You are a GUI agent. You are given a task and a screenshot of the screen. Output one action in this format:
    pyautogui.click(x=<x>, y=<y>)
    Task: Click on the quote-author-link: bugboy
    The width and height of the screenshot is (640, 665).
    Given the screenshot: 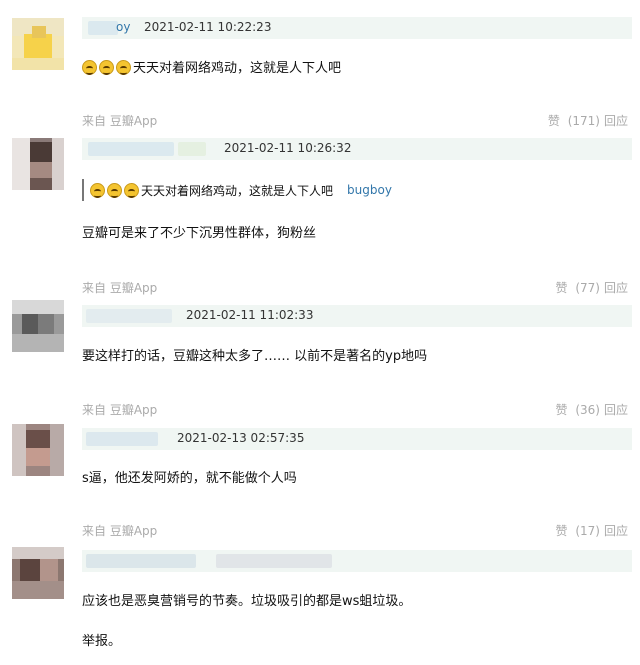 What is the action you would take?
    pyautogui.click(x=369, y=190)
    